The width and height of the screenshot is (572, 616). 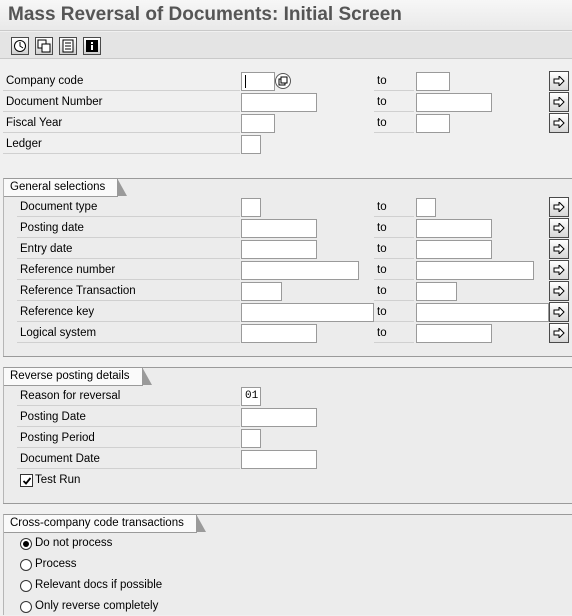 I want to click on company-code-multiple-selection-button, so click(x=559, y=81).